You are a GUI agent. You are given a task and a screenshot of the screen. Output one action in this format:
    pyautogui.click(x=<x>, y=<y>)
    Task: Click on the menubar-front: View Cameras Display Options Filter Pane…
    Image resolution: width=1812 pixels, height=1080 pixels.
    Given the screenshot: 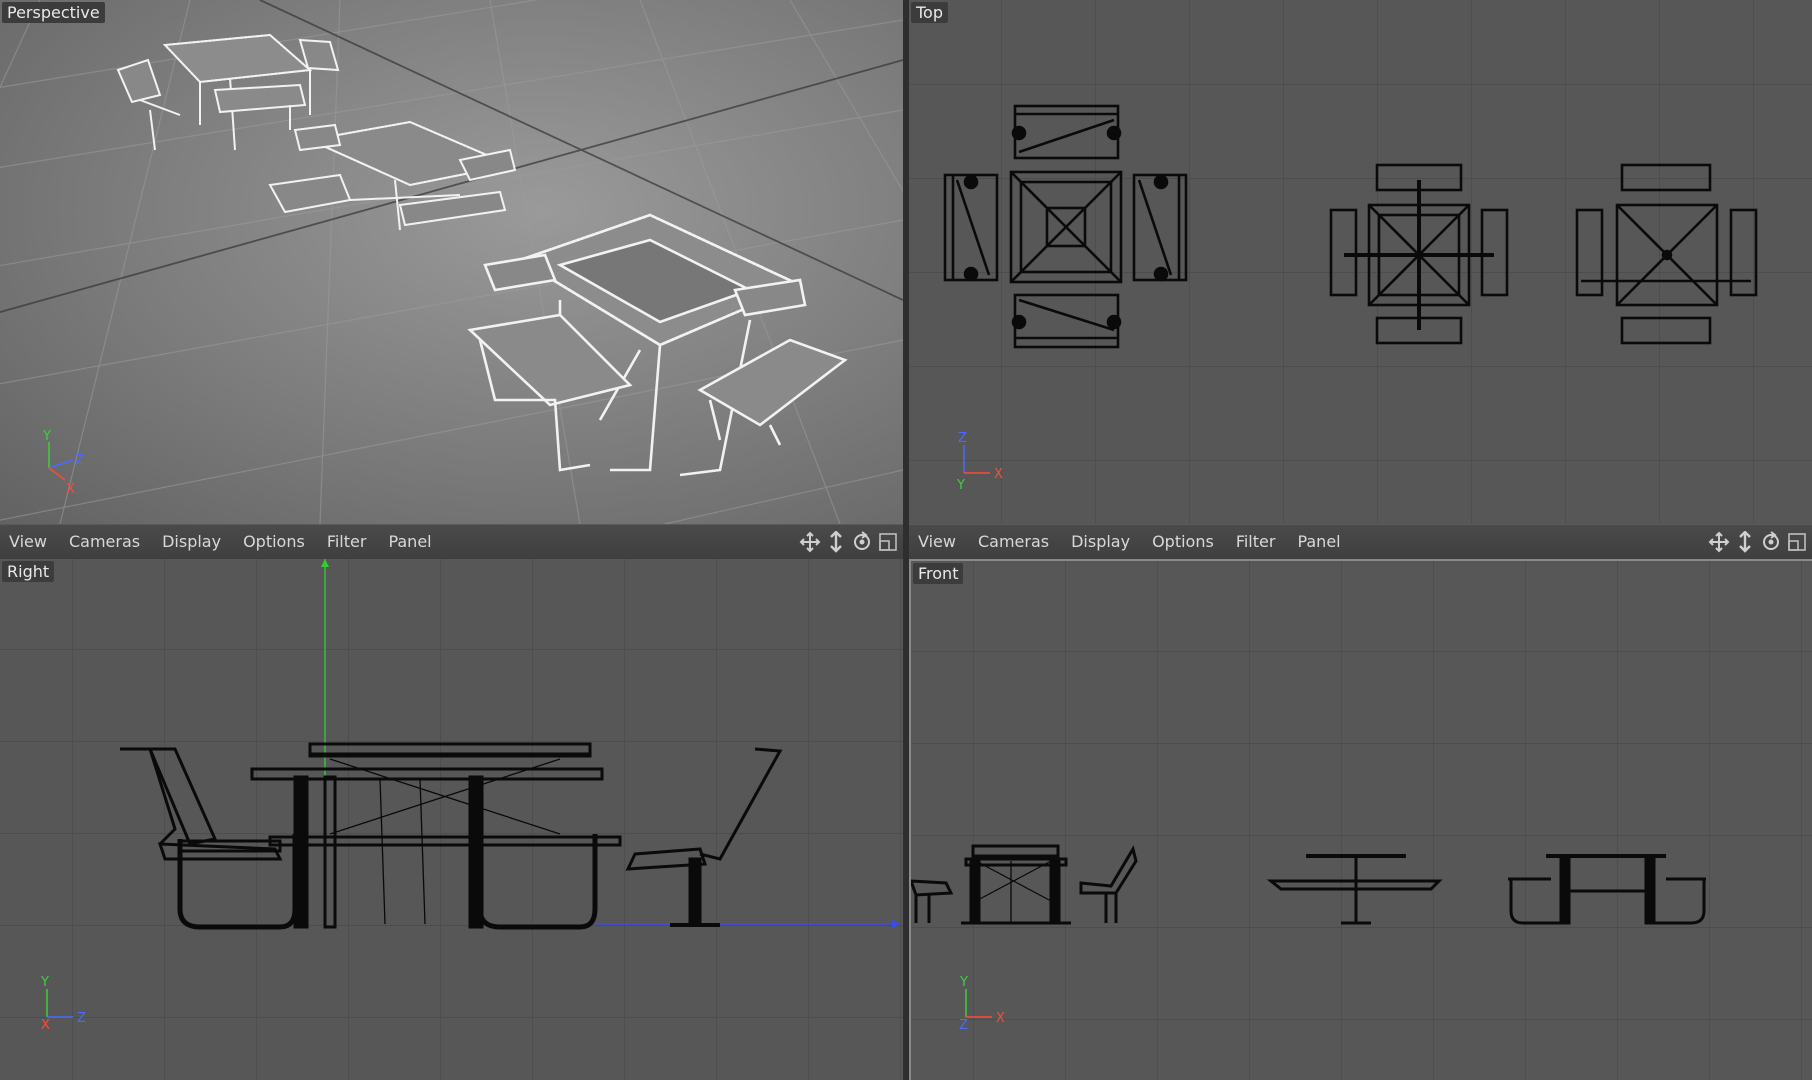 What is the action you would take?
    pyautogui.click(x=1360, y=542)
    